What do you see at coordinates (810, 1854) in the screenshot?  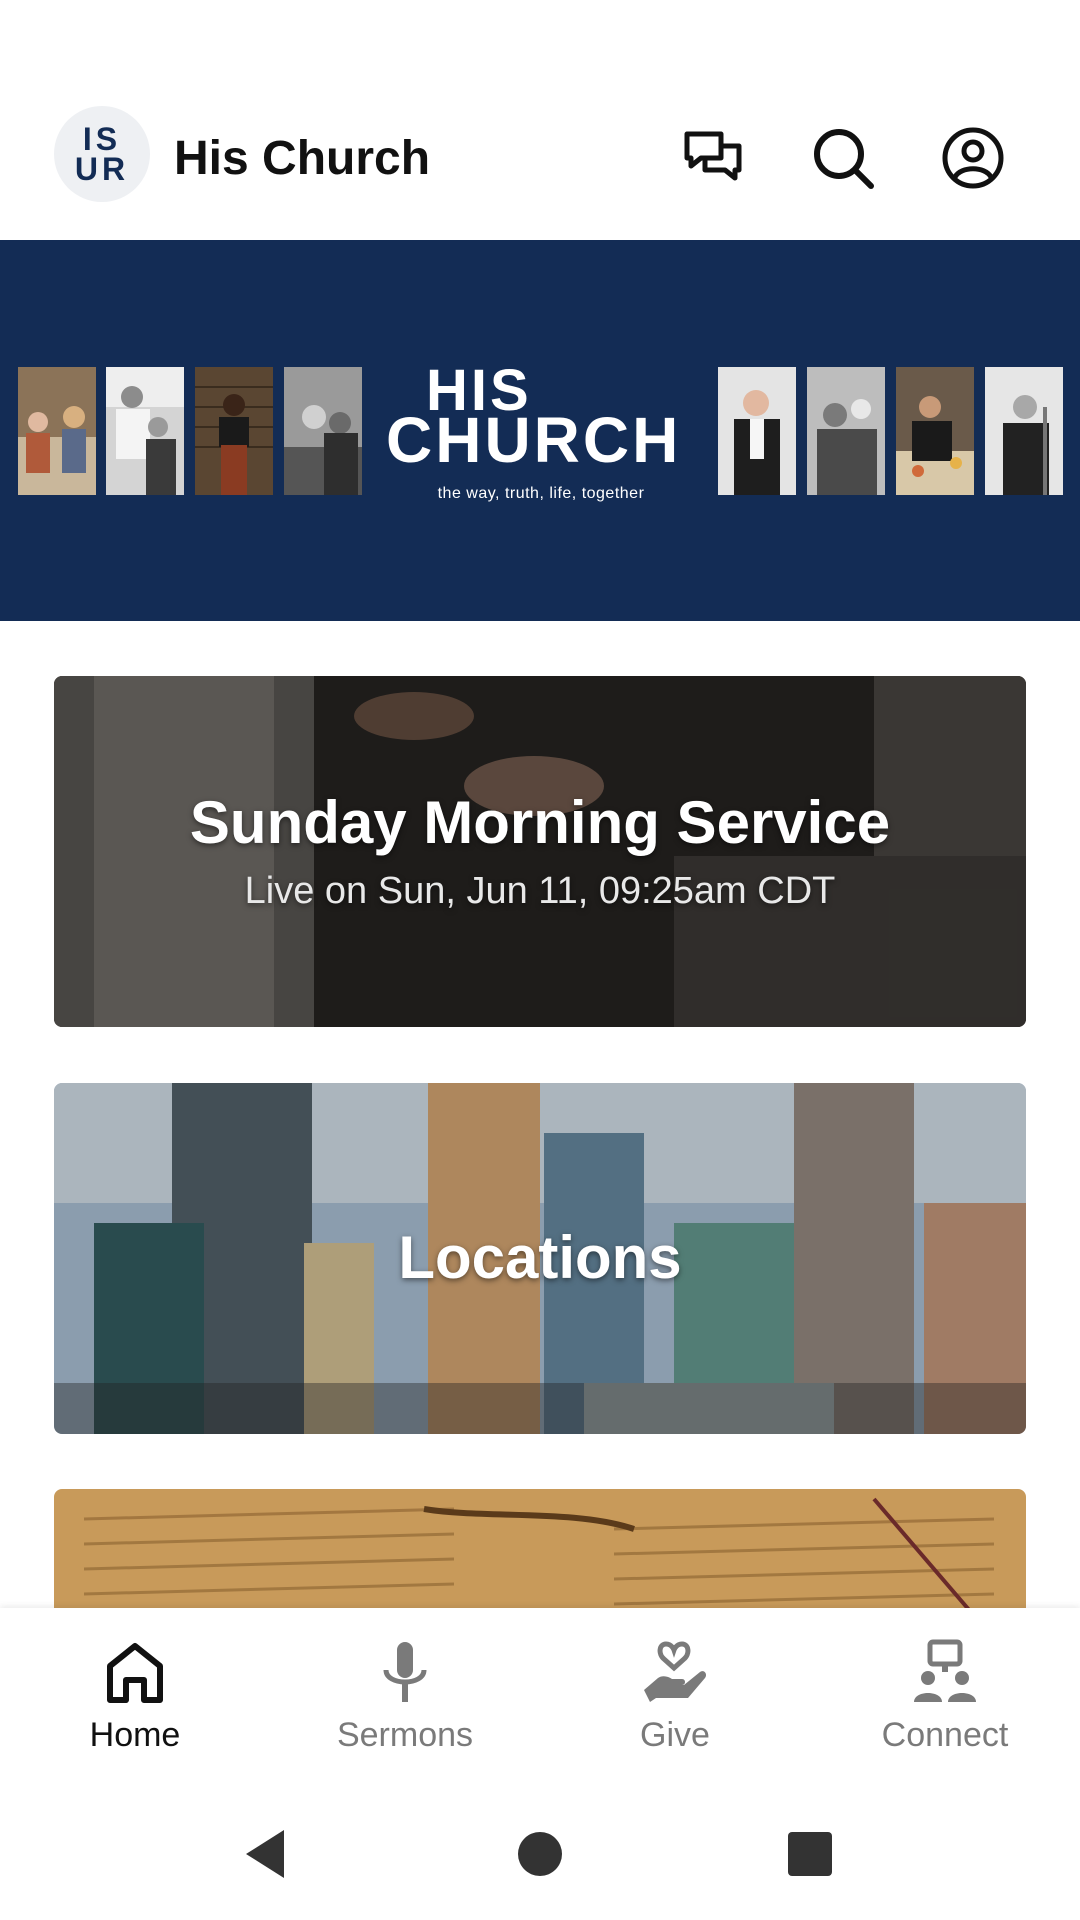 I see `recents-icon` at bounding box center [810, 1854].